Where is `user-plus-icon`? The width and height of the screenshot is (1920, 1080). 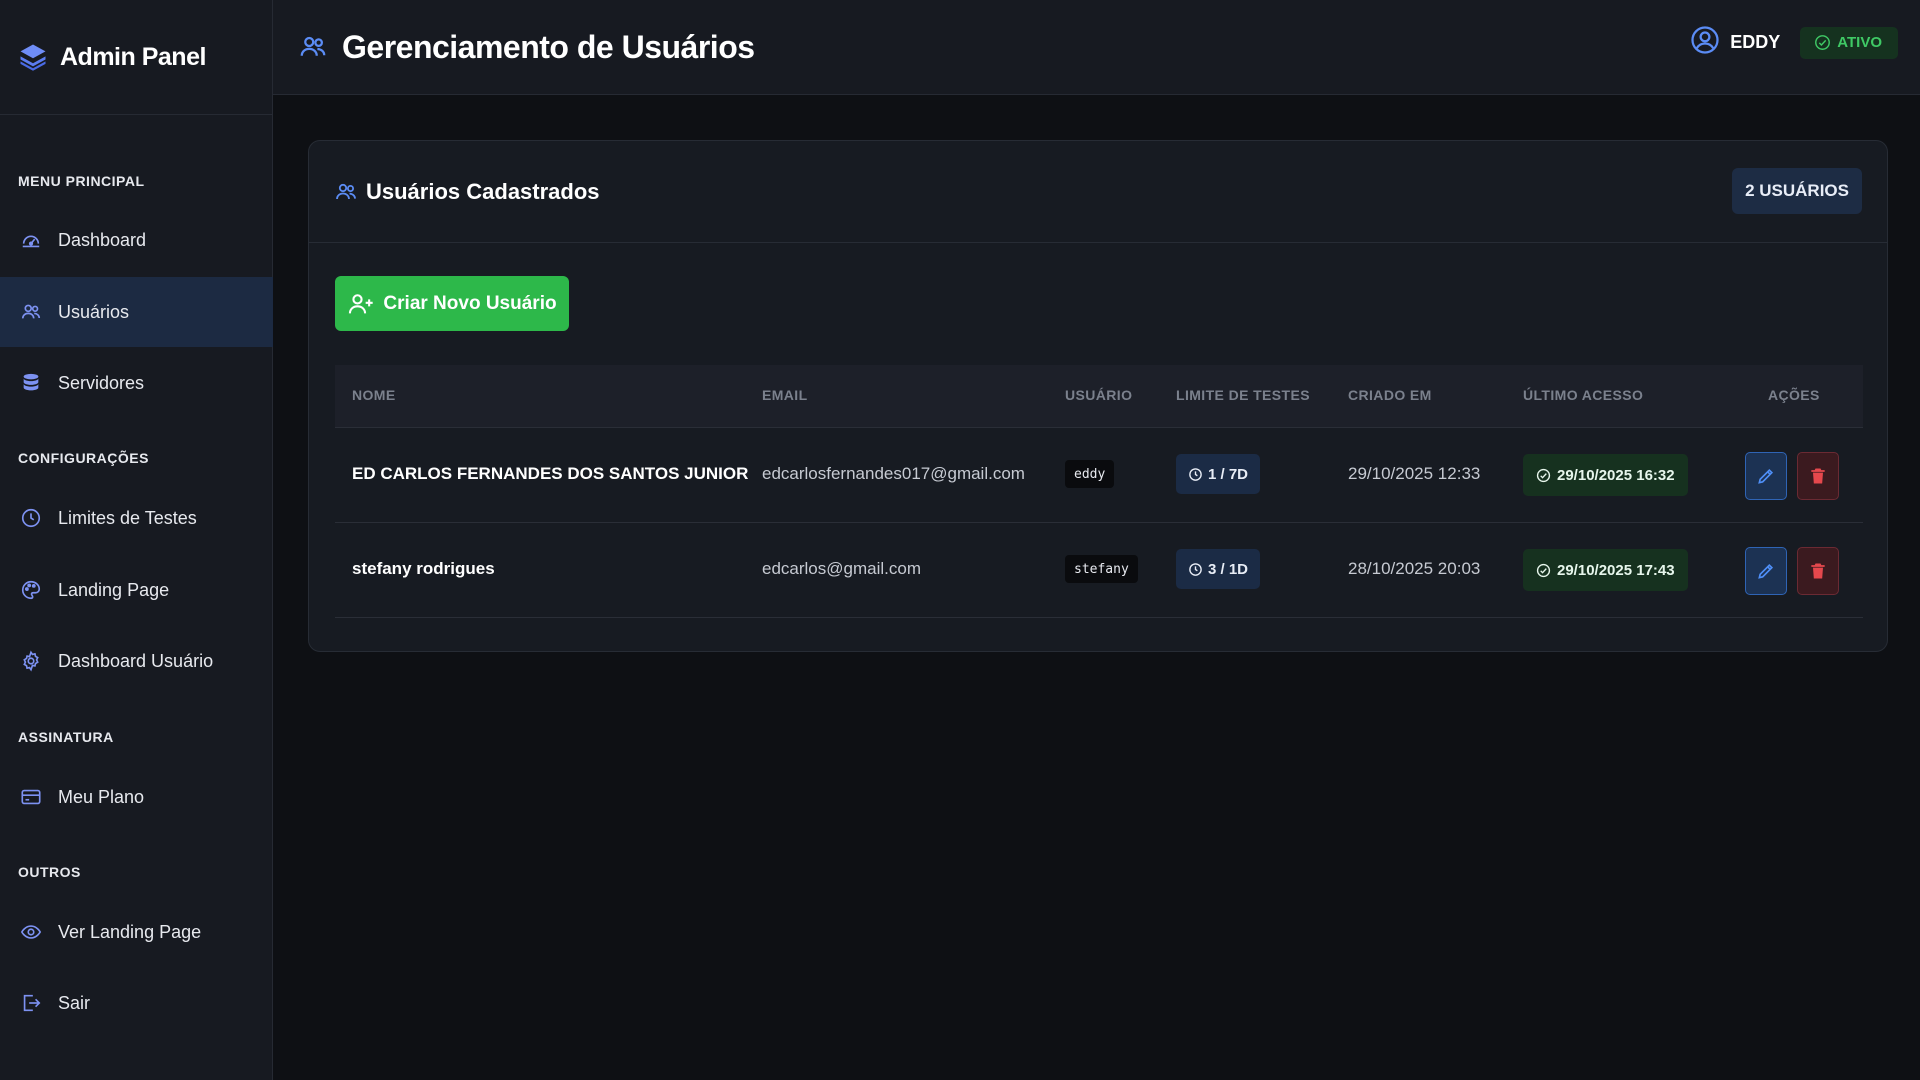 user-plus-icon is located at coordinates (361, 303).